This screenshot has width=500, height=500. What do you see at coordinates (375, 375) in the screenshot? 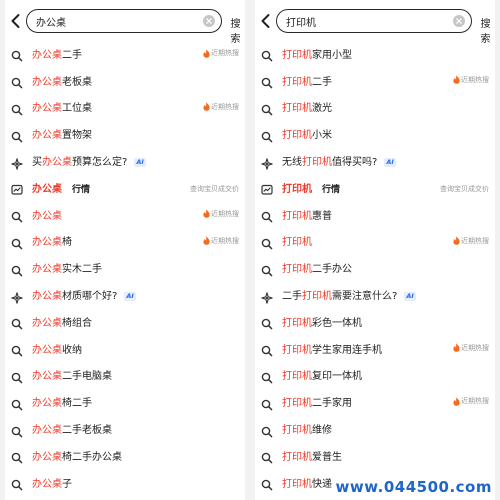
I see `suggestion-item: 打印机复印一体机` at bounding box center [375, 375].